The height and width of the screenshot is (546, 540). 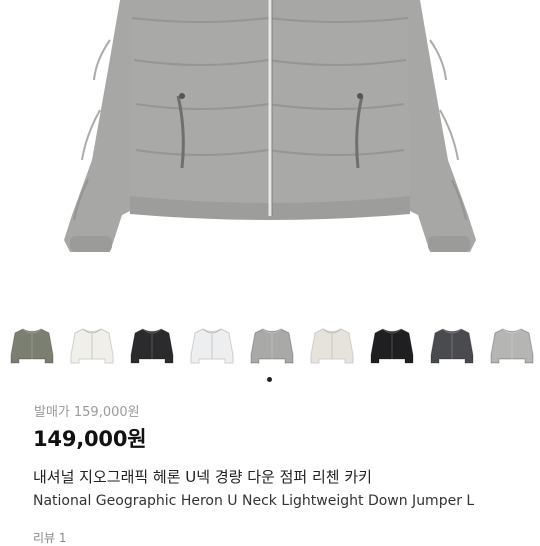 I want to click on original-price-value: 159,000원, so click(x=106, y=412).